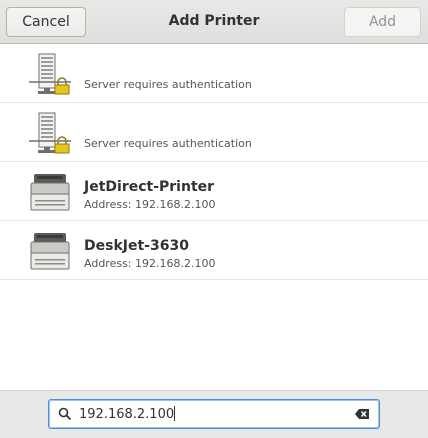 This screenshot has width=428, height=438. I want to click on list-item-printer-jetdirect: JetDirect-Printer Address: 192.168.2.100, so click(214, 191).